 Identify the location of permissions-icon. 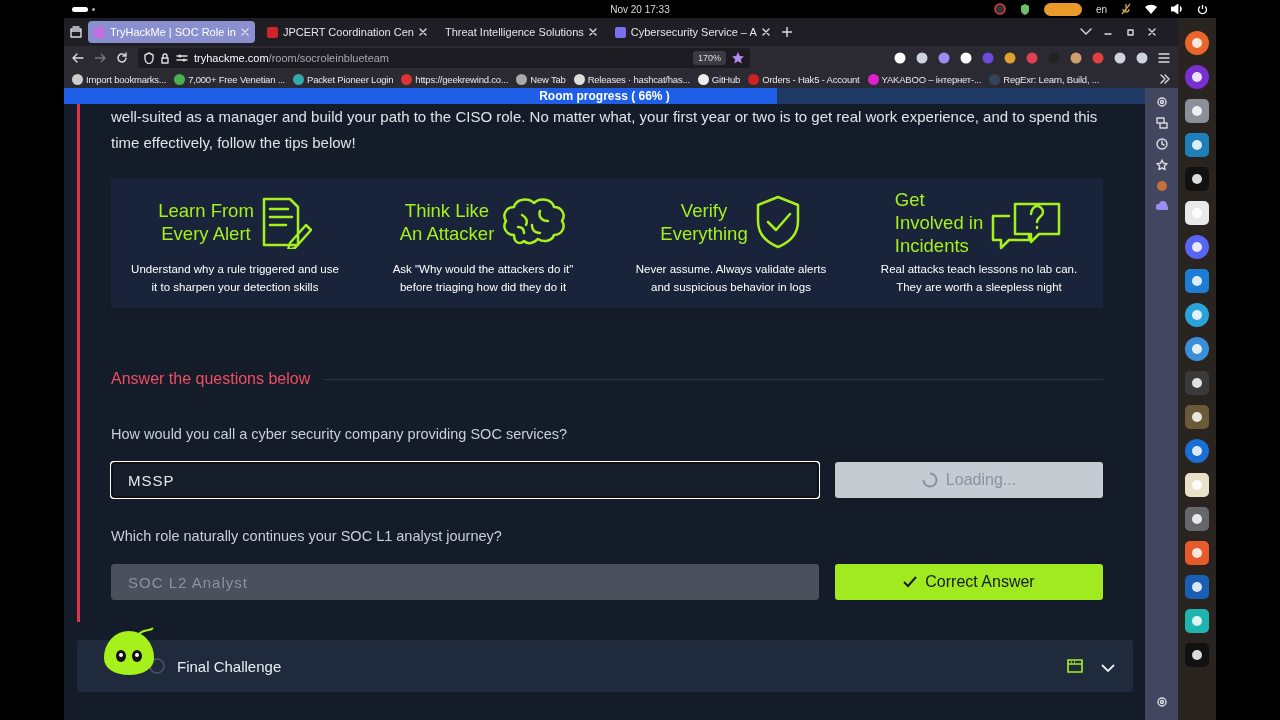
(182, 58).